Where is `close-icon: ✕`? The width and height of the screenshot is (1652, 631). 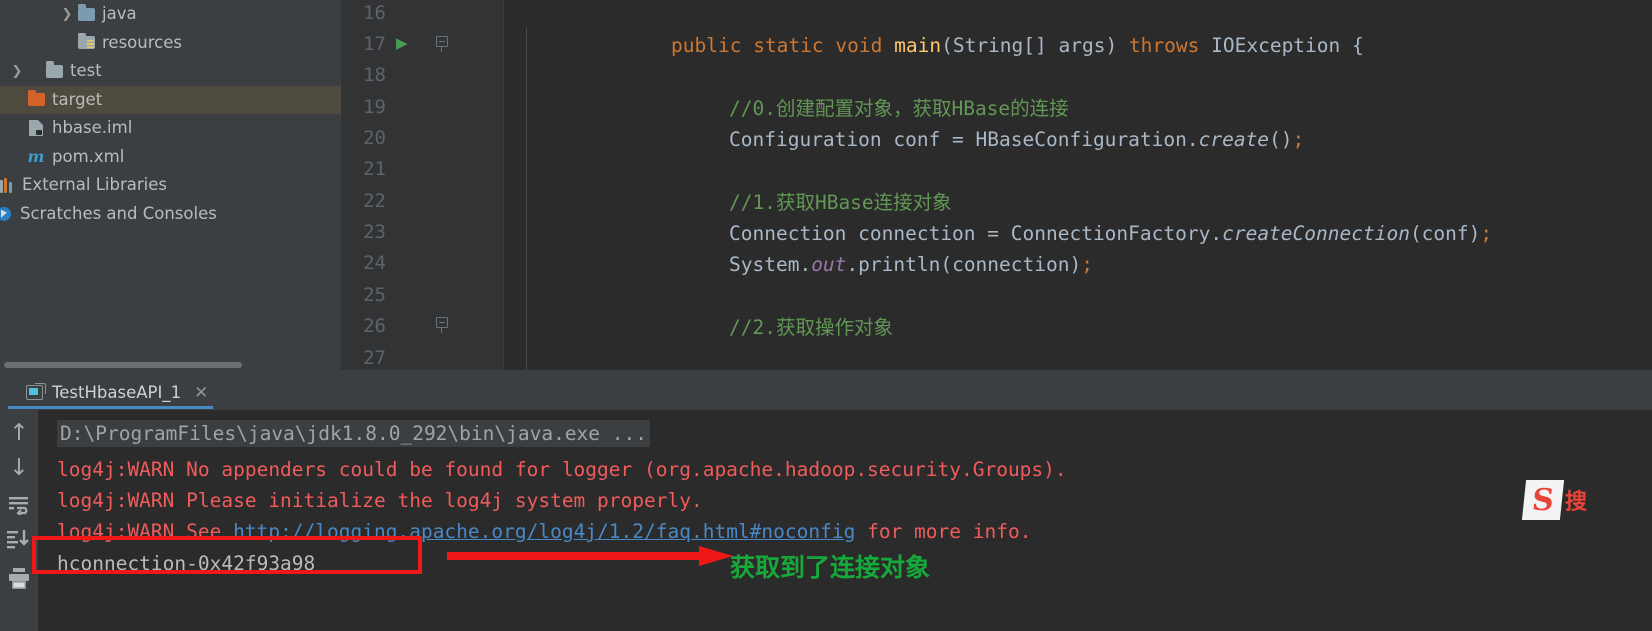 close-icon: ✕ is located at coordinates (201, 393).